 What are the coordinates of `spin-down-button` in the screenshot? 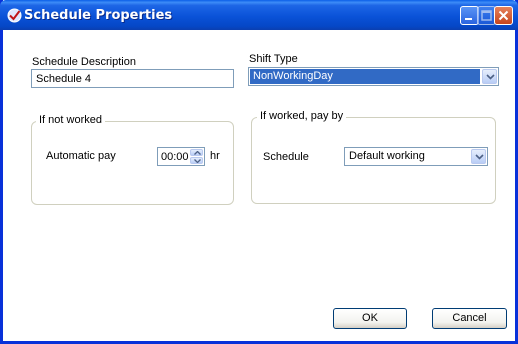 It's located at (196, 160).